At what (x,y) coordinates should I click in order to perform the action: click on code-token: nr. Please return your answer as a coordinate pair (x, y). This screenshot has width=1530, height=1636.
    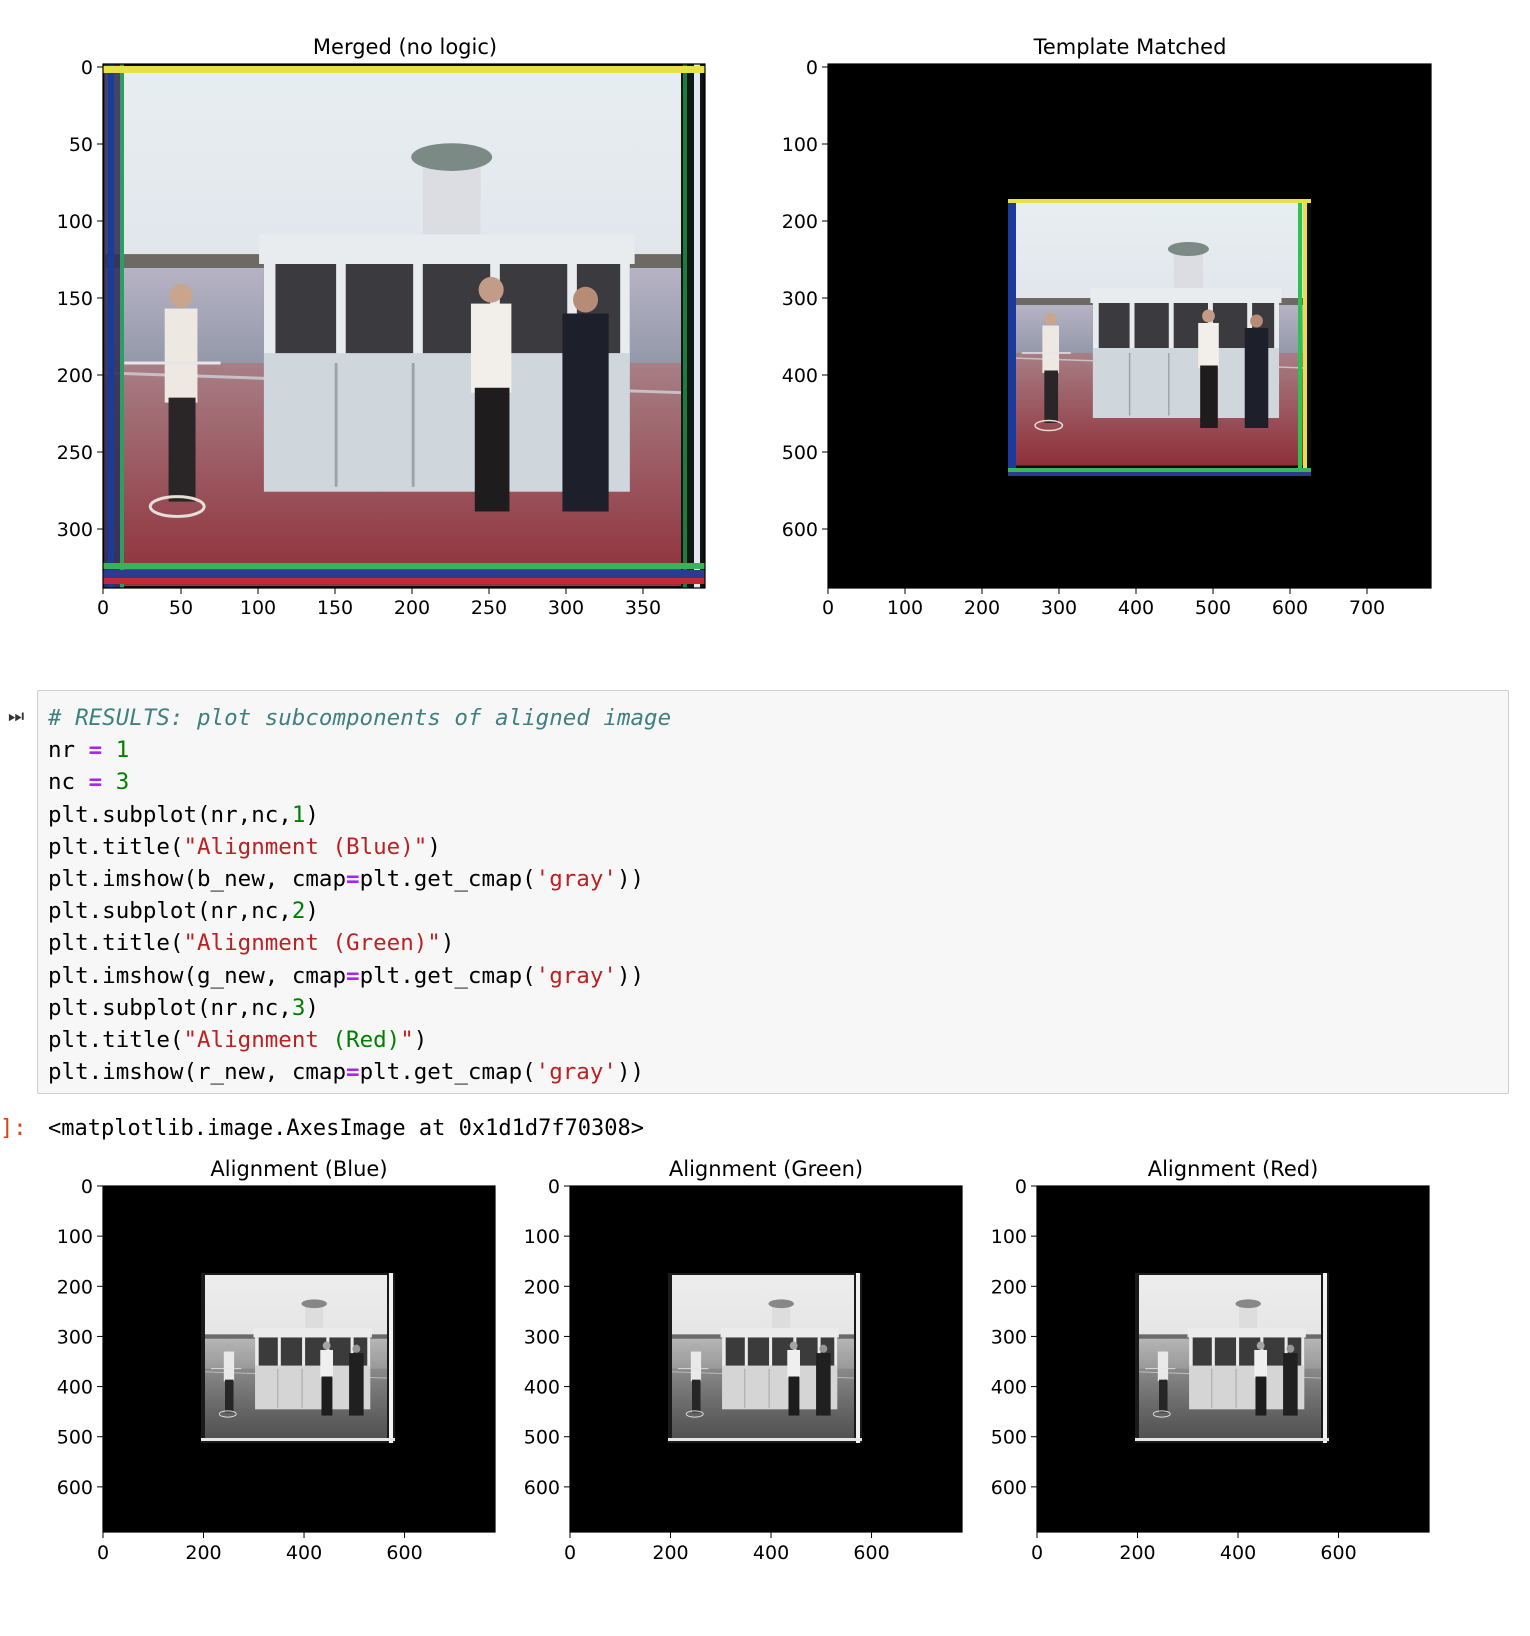
    Looking at the image, I should click on (68, 750).